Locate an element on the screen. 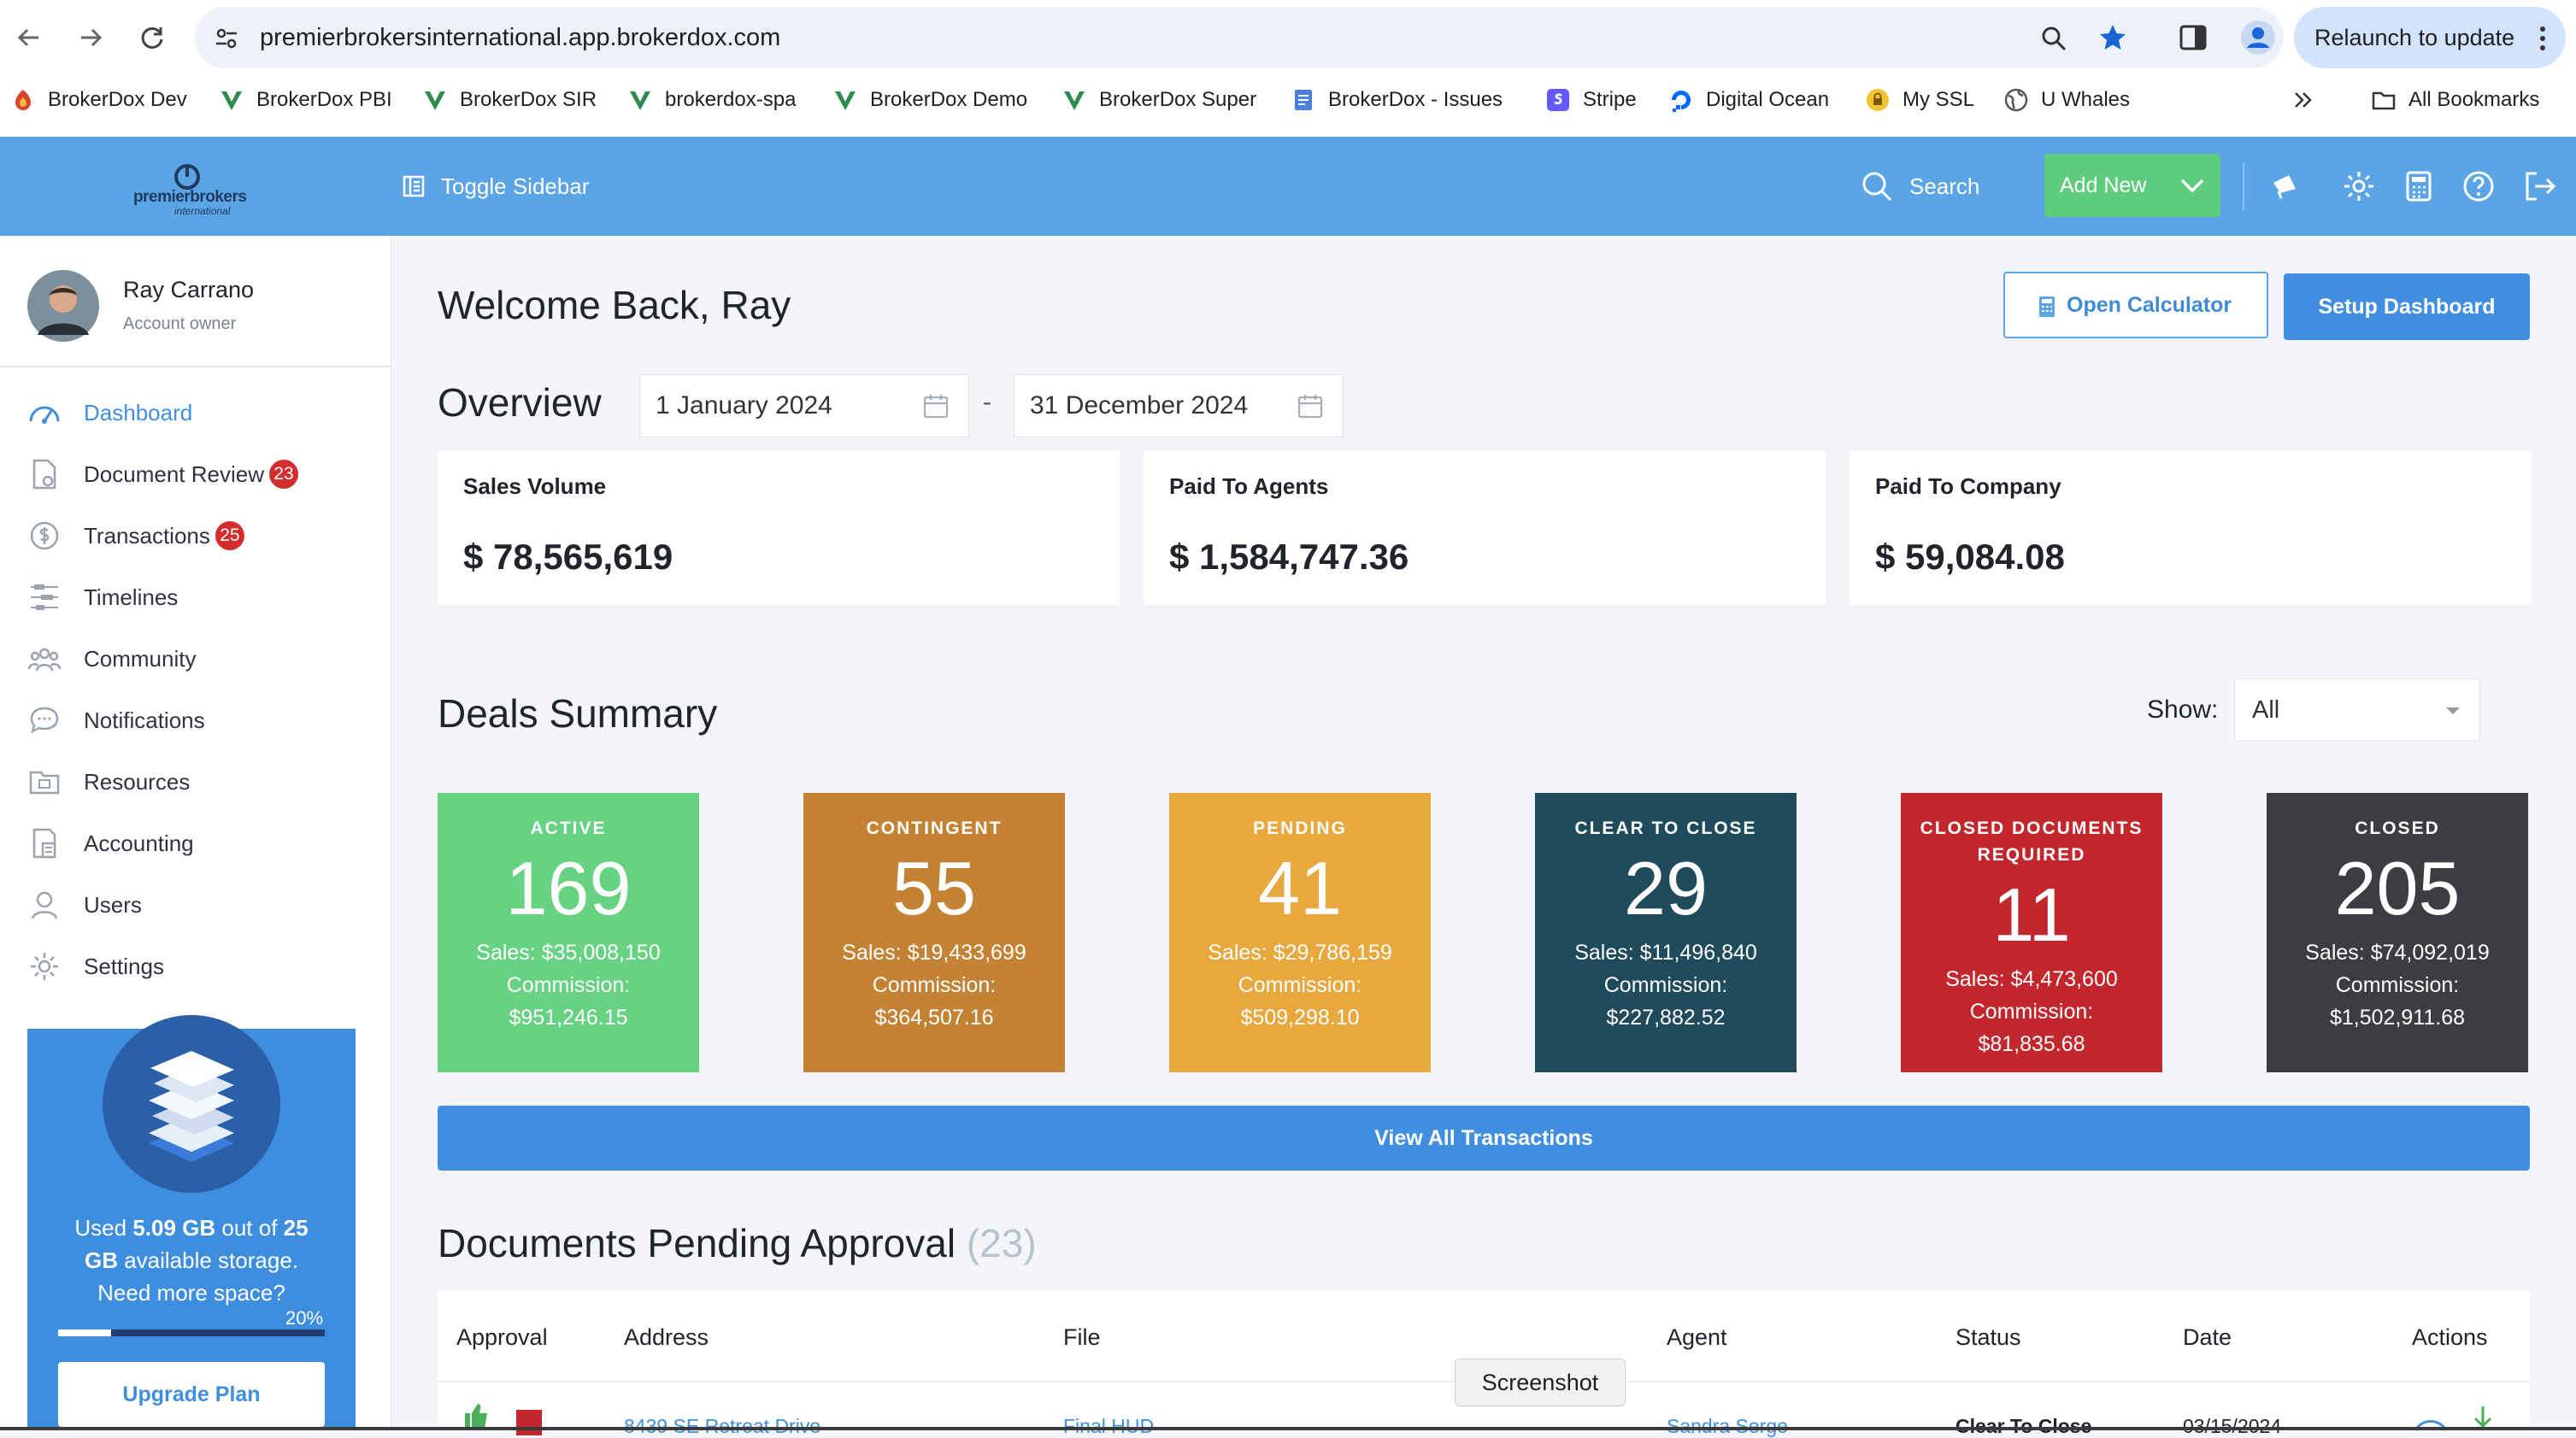 The image size is (2576, 1438). sidebar-item-accounting: Accounting is located at coordinates (110, 843).